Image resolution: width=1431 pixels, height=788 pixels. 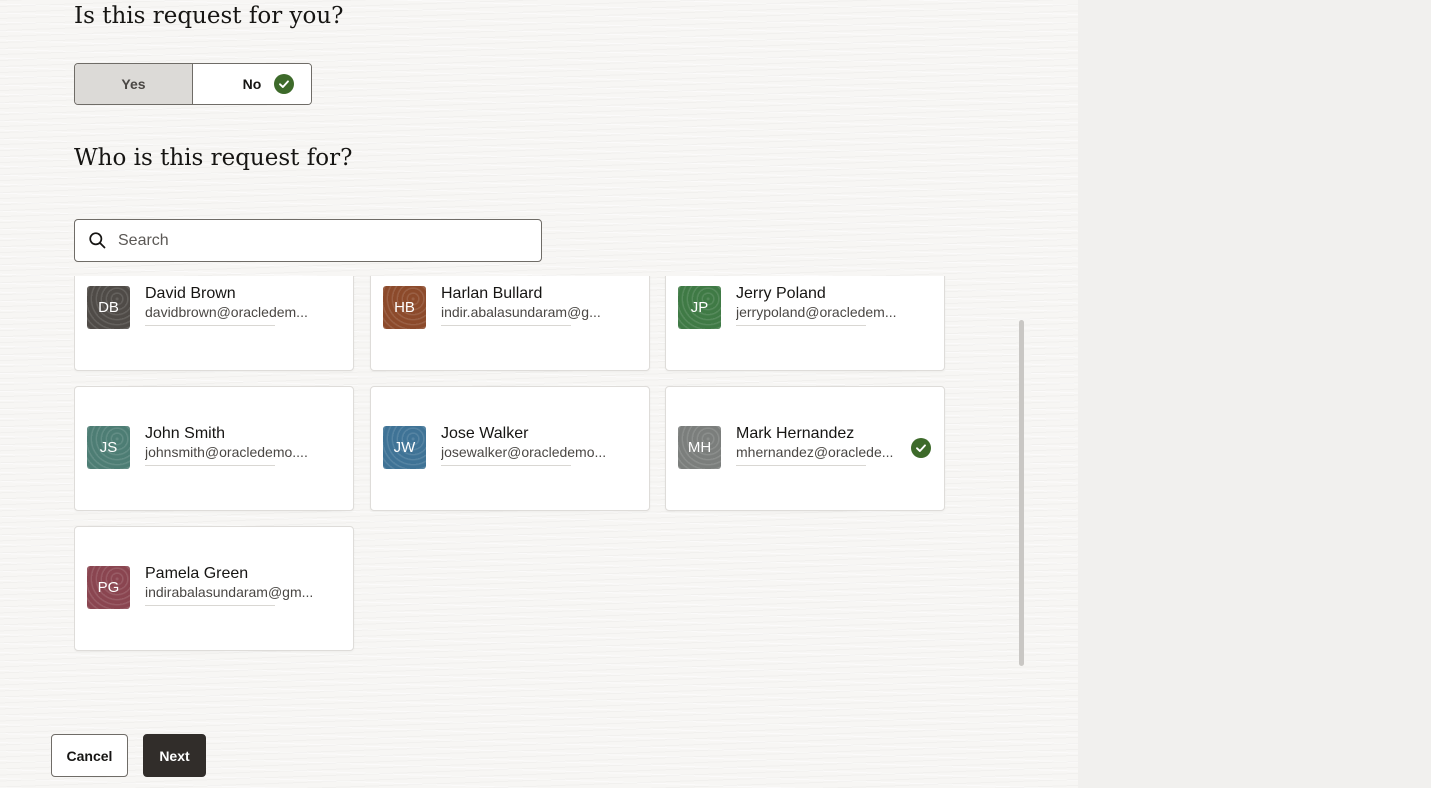 What do you see at coordinates (781, 293) in the screenshot?
I see `person-name: Jerry Poland` at bounding box center [781, 293].